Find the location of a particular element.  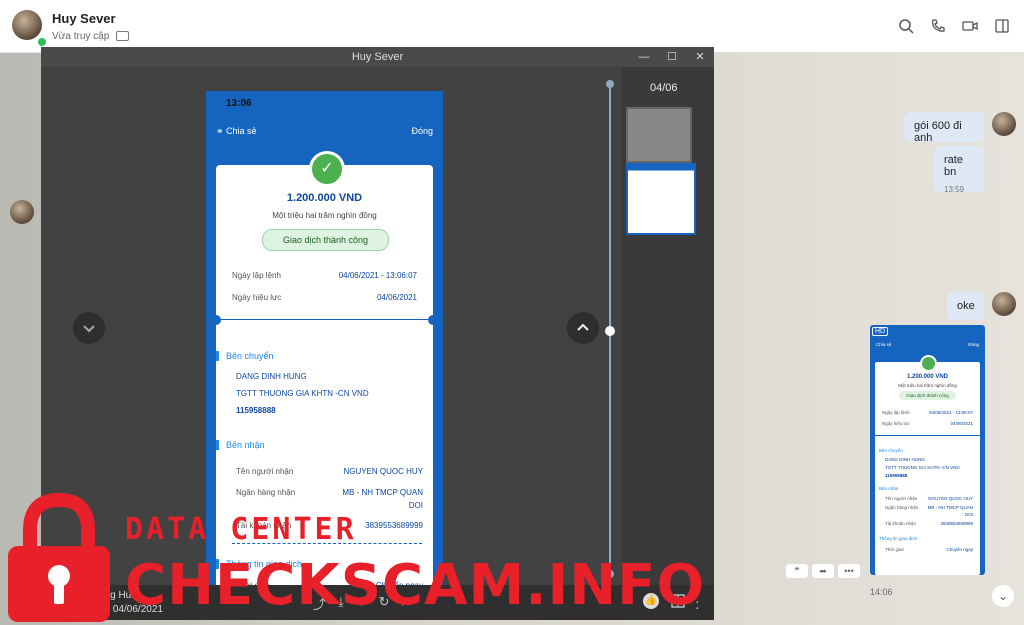

check-icon: ✓ is located at coordinates (327, 169).